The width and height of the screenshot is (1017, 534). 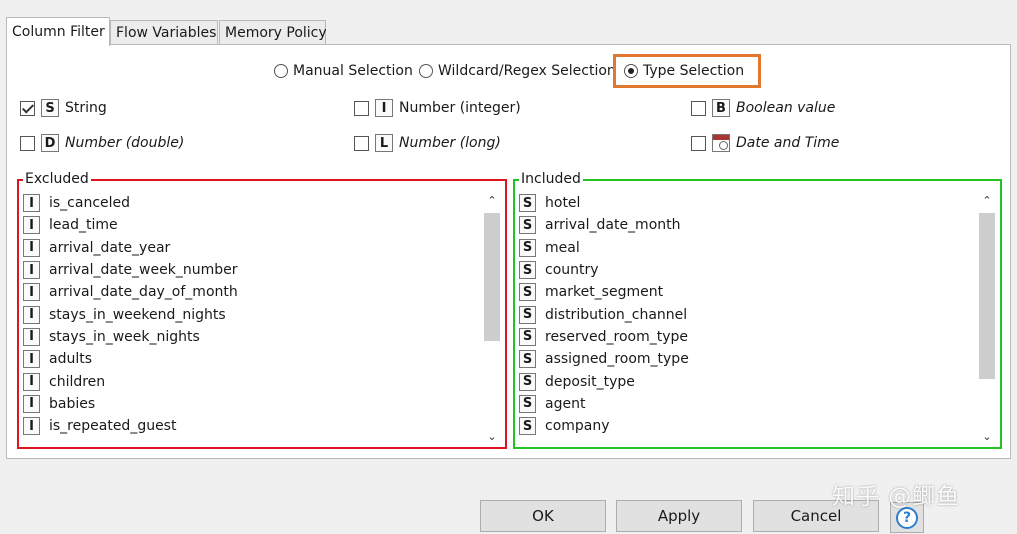 I want to click on list-item: Ilead_time, so click(x=252, y=225).